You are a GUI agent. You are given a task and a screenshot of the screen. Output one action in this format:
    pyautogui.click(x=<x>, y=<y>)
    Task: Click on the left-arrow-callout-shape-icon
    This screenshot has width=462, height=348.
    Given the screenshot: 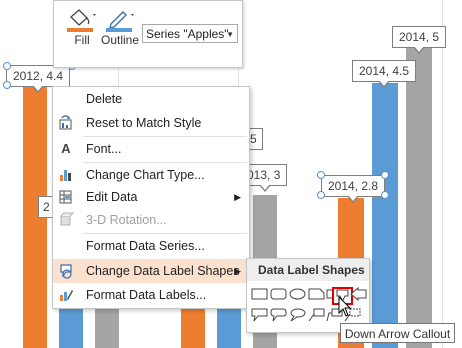 What is the action you would take?
    pyautogui.click(x=358, y=294)
    